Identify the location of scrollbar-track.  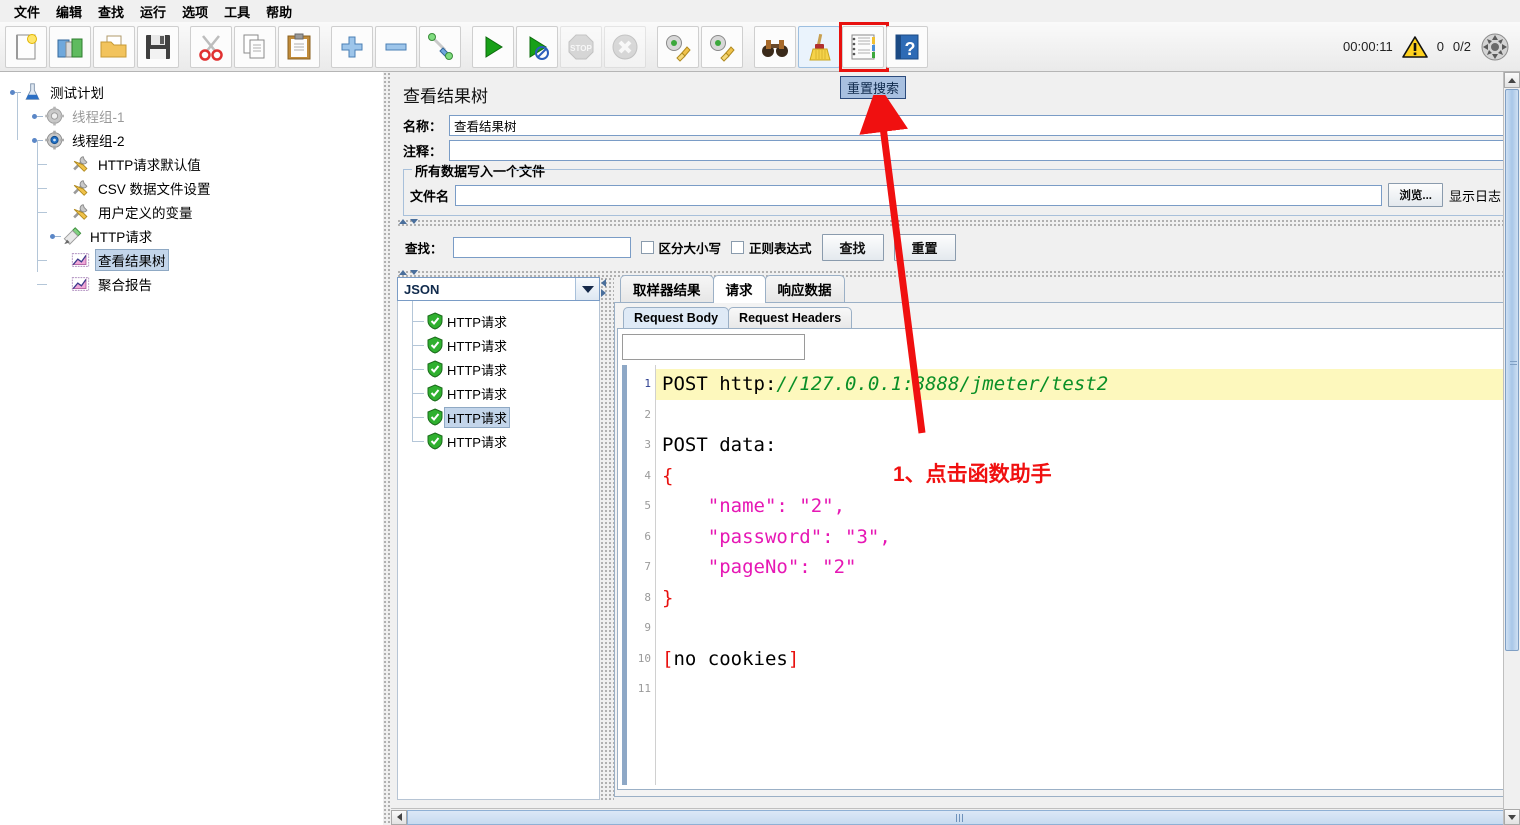
(955, 817).